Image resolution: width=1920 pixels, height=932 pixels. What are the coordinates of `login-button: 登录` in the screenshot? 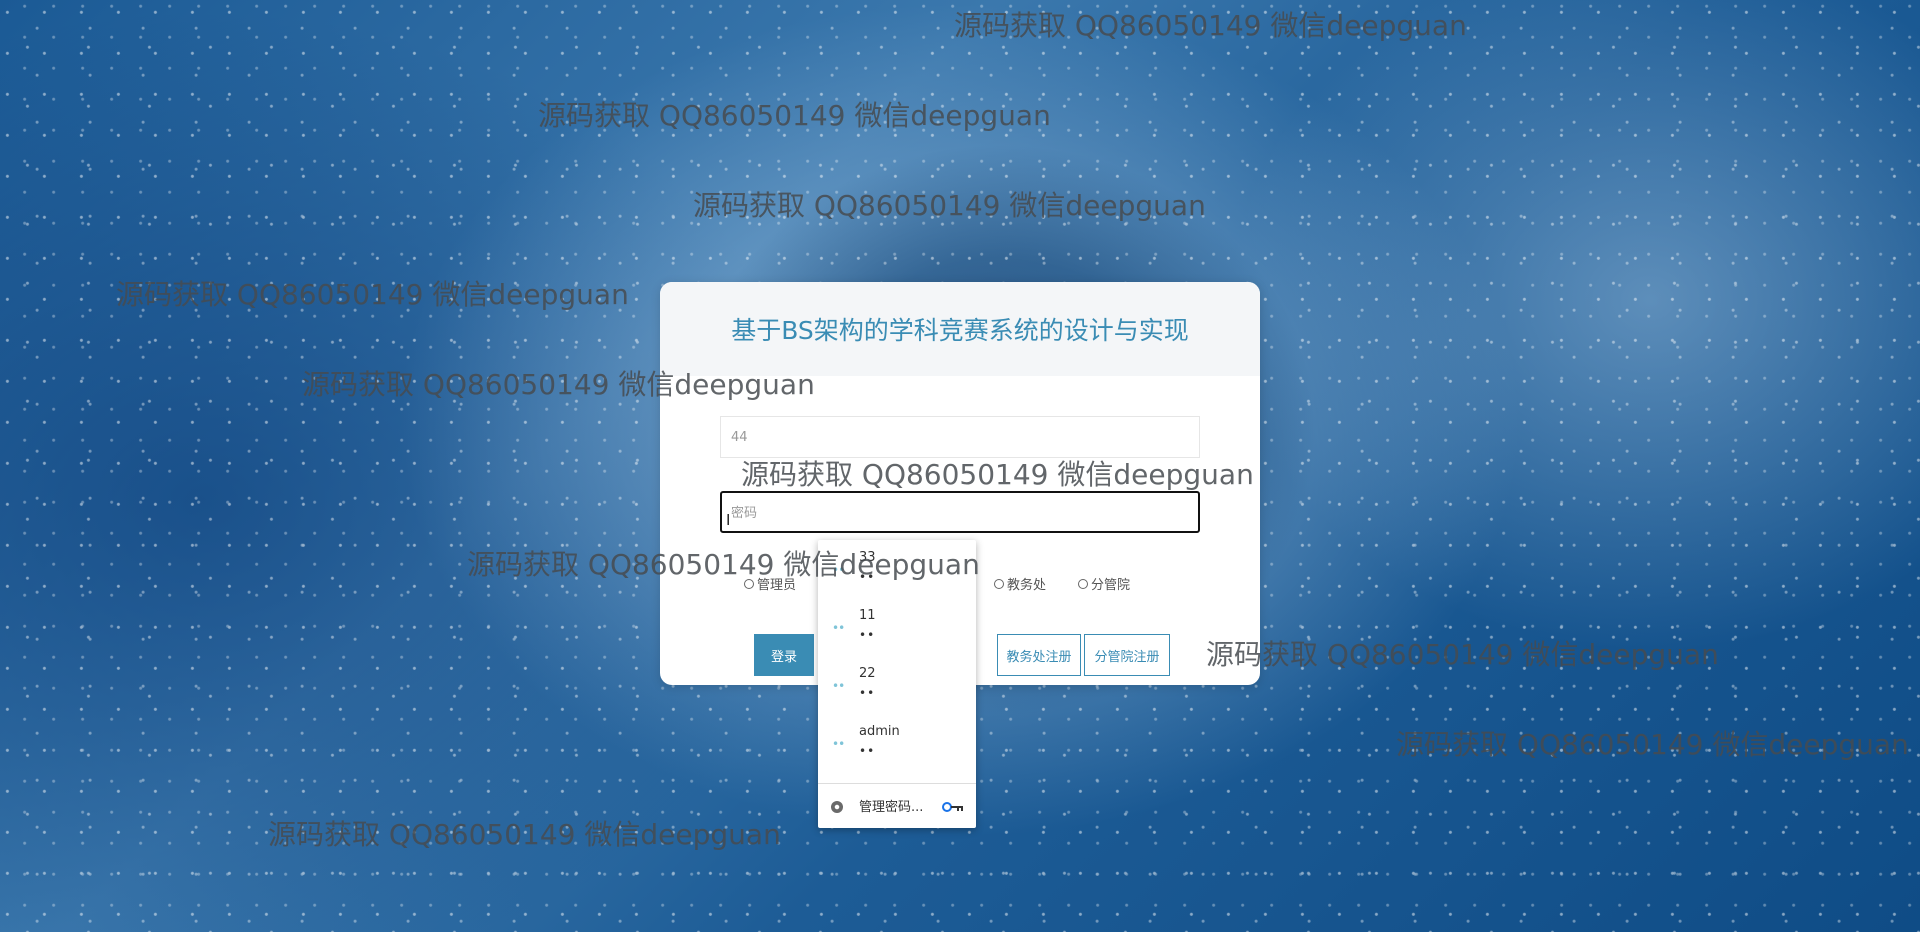 It's located at (784, 655).